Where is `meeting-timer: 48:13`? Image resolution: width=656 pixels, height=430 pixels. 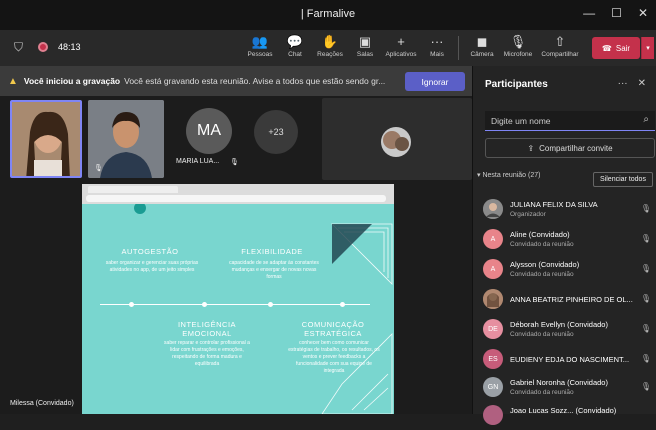
meeting-timer: 48:13 is located at coordinates (69, 47).